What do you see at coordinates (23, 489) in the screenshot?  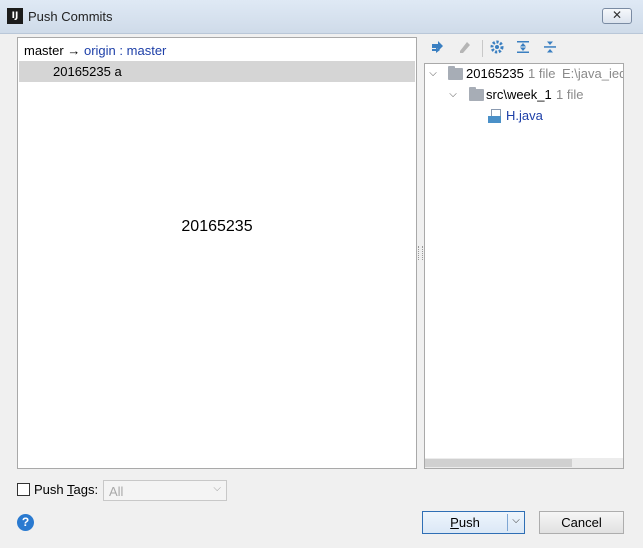 I see `push-tags-checkbox` at bounding box center [23, 489].